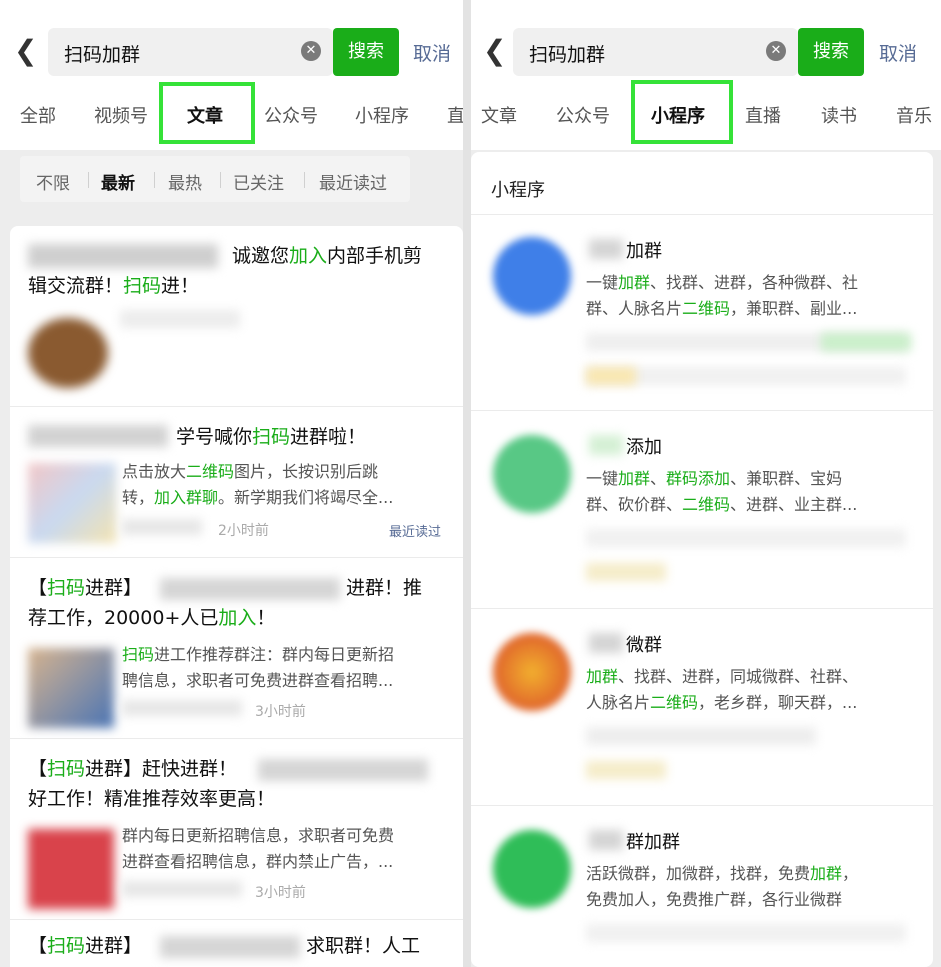 The image size is (941, 967). I want to click on article-snippet-line1: 群内每日更新招聘信息，求职者可免费, so click(258, 835).